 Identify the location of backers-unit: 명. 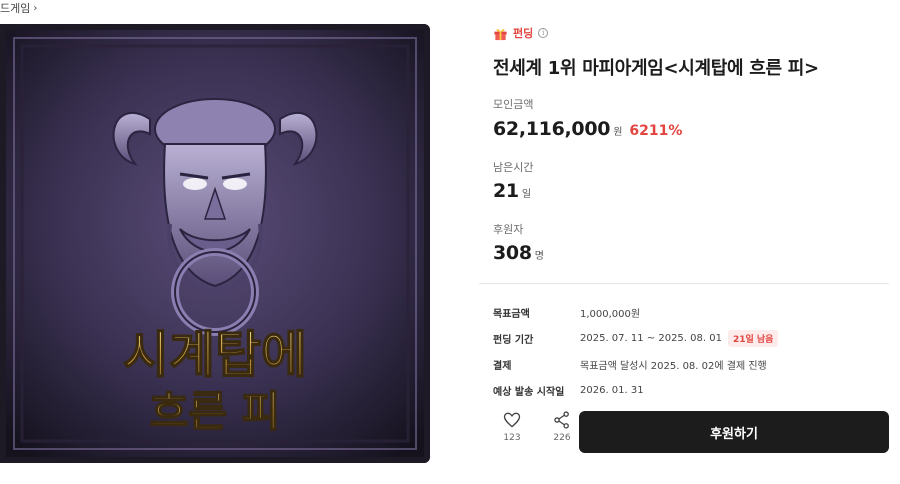
(539, 256).